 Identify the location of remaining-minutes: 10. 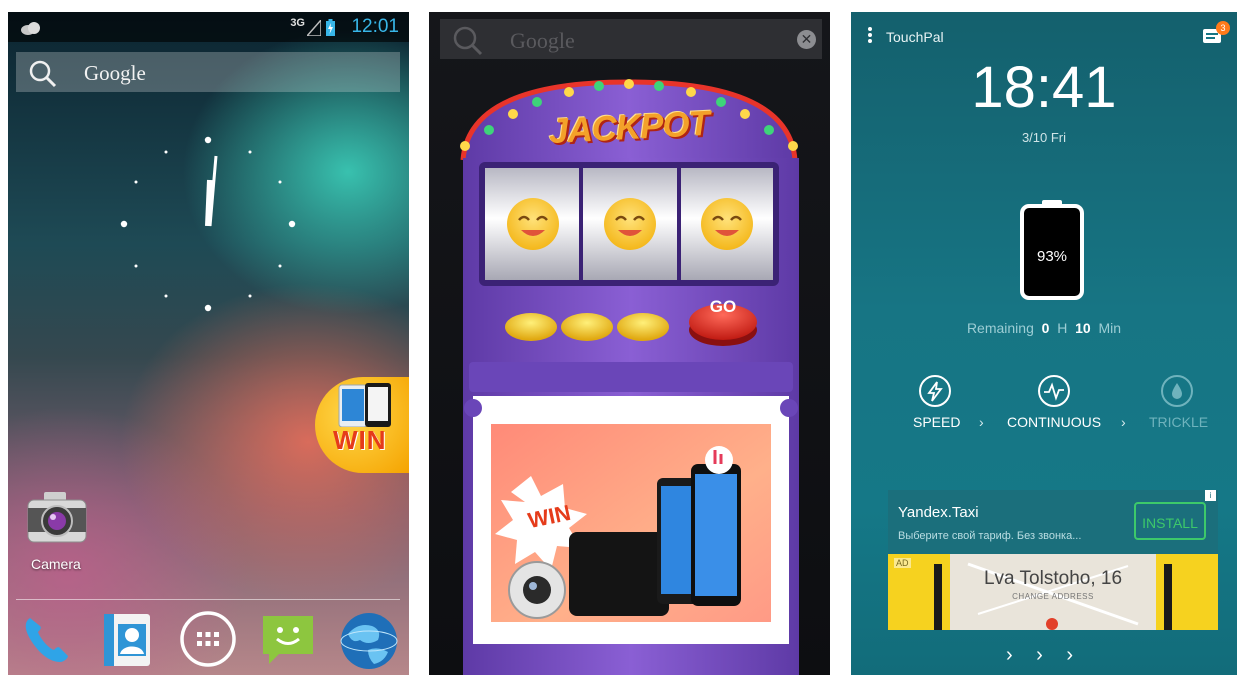
(1083, 328).